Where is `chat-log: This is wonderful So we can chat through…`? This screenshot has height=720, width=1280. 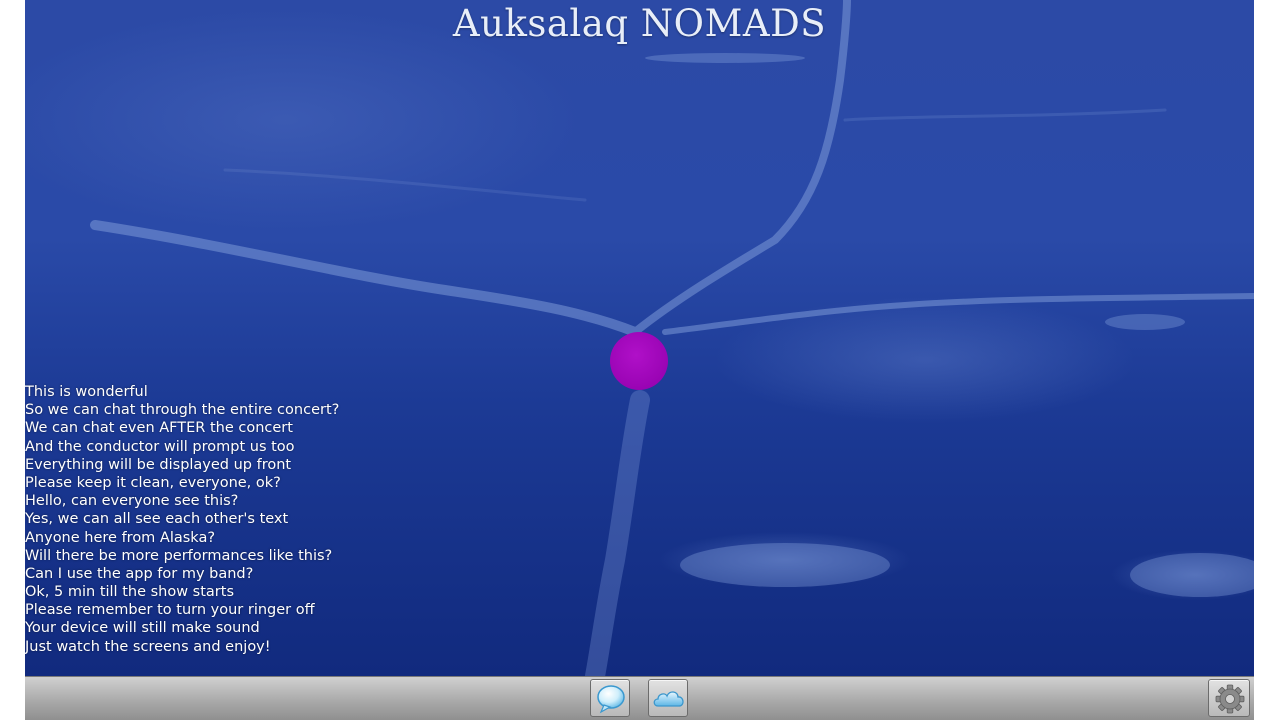 chat-log: This is wonderful So we can chat through… is located at coordinates (182, 519).